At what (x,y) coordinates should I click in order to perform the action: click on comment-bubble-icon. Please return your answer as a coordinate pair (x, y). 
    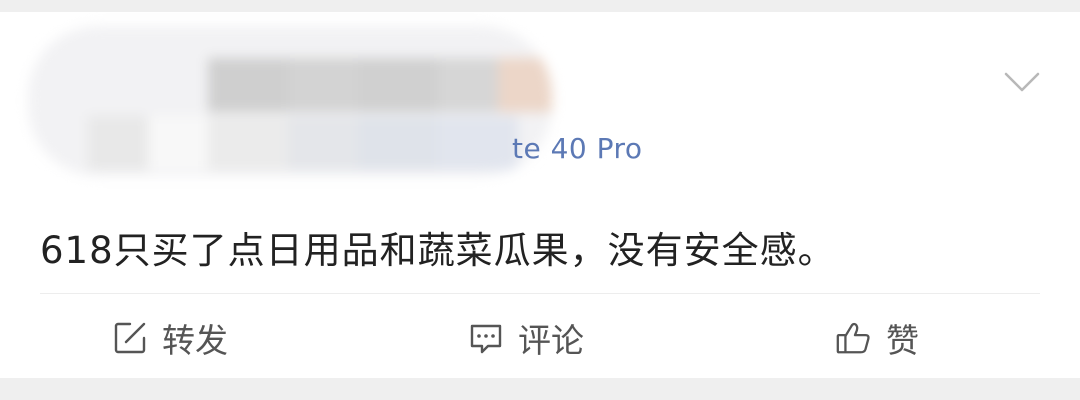
    Looking at the image, I should click on (486, 338).